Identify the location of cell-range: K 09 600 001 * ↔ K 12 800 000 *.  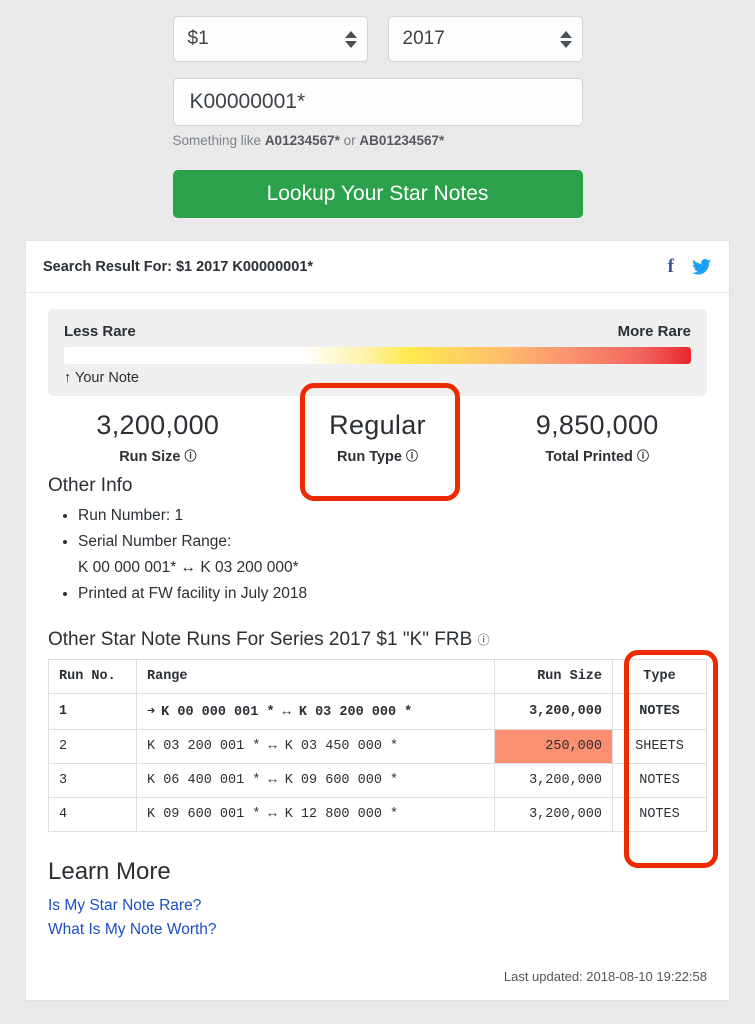
(315, 814).